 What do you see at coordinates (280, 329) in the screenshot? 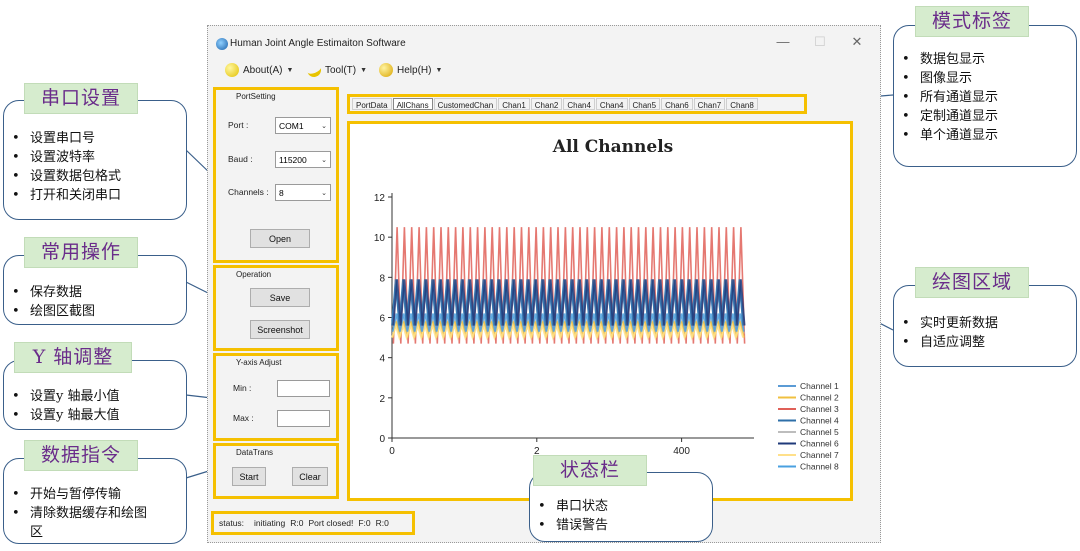
I see `screenshot-button: Screenshot` at bounding box center [280, 329].